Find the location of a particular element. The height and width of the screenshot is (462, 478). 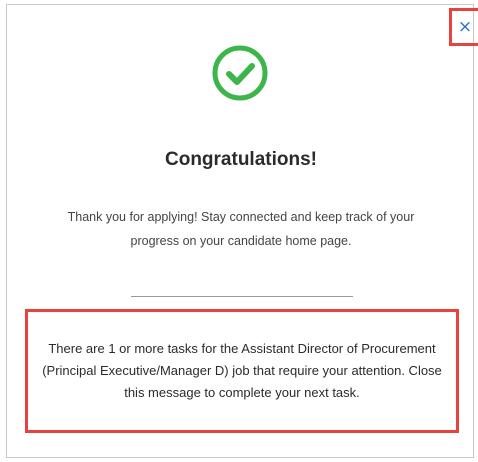

close-button-highlight: × is located at coordinates (463, 27).